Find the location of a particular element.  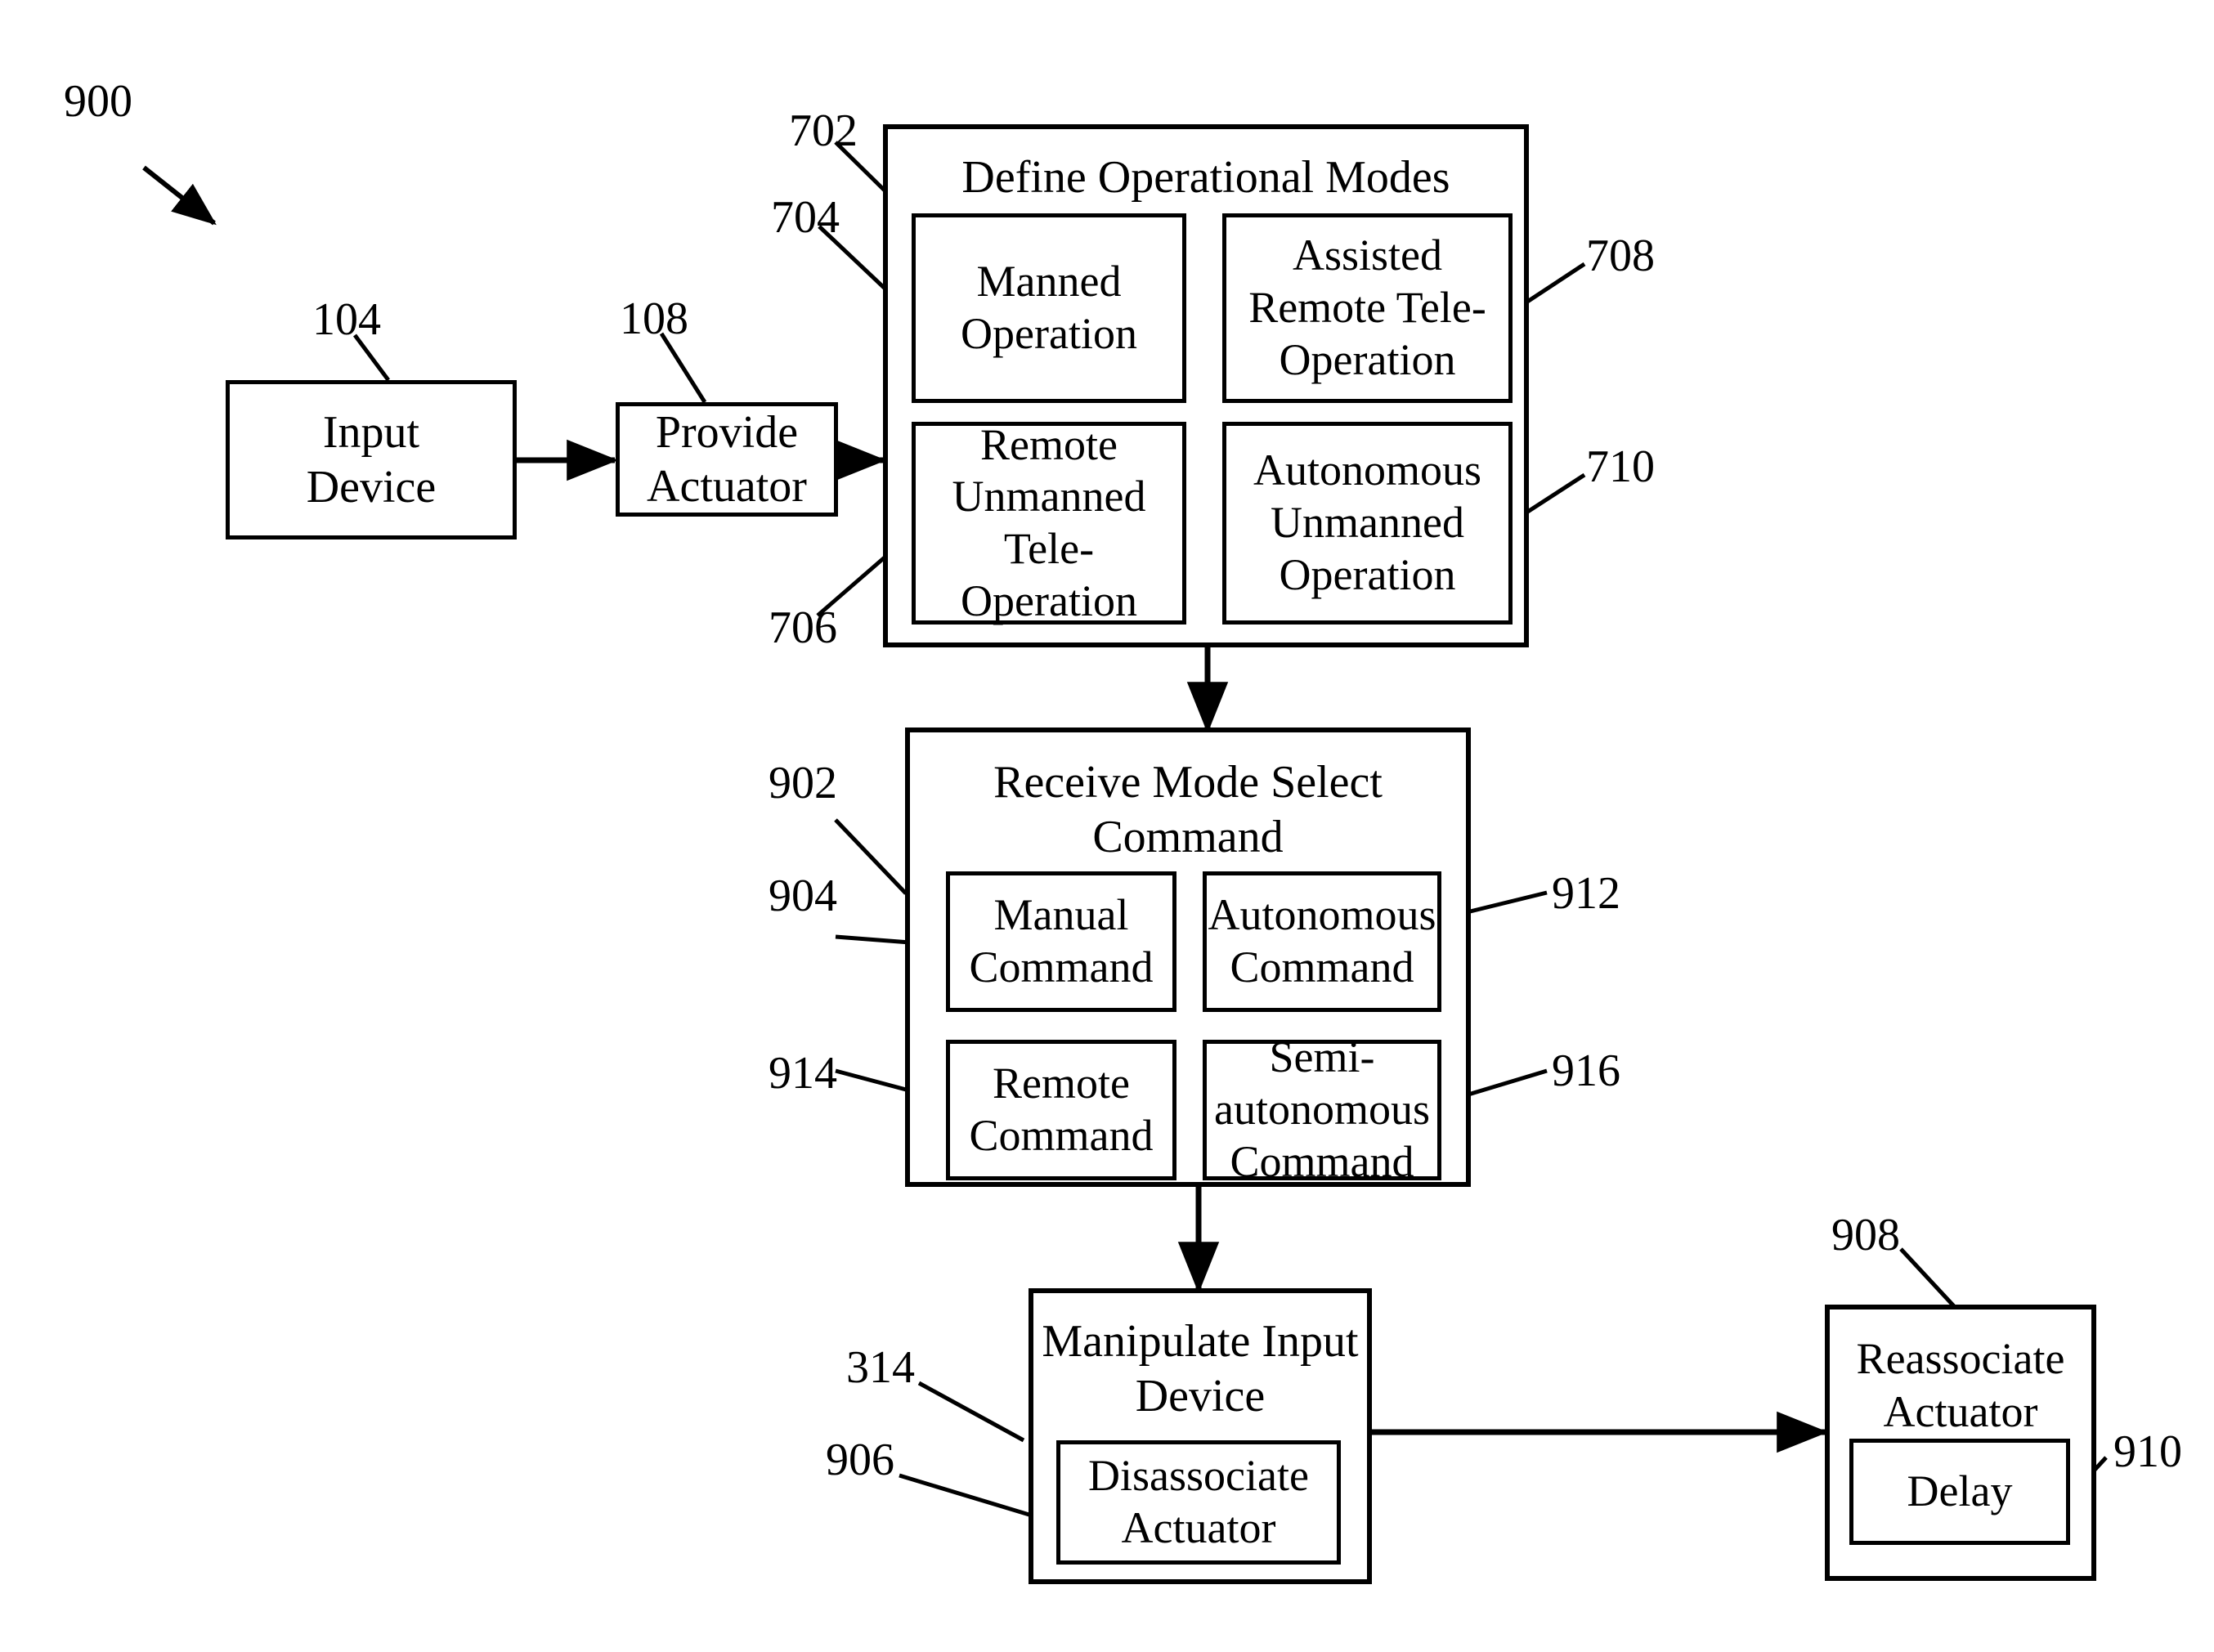

refnum-706: 706 is located at coordinates (803, 627).